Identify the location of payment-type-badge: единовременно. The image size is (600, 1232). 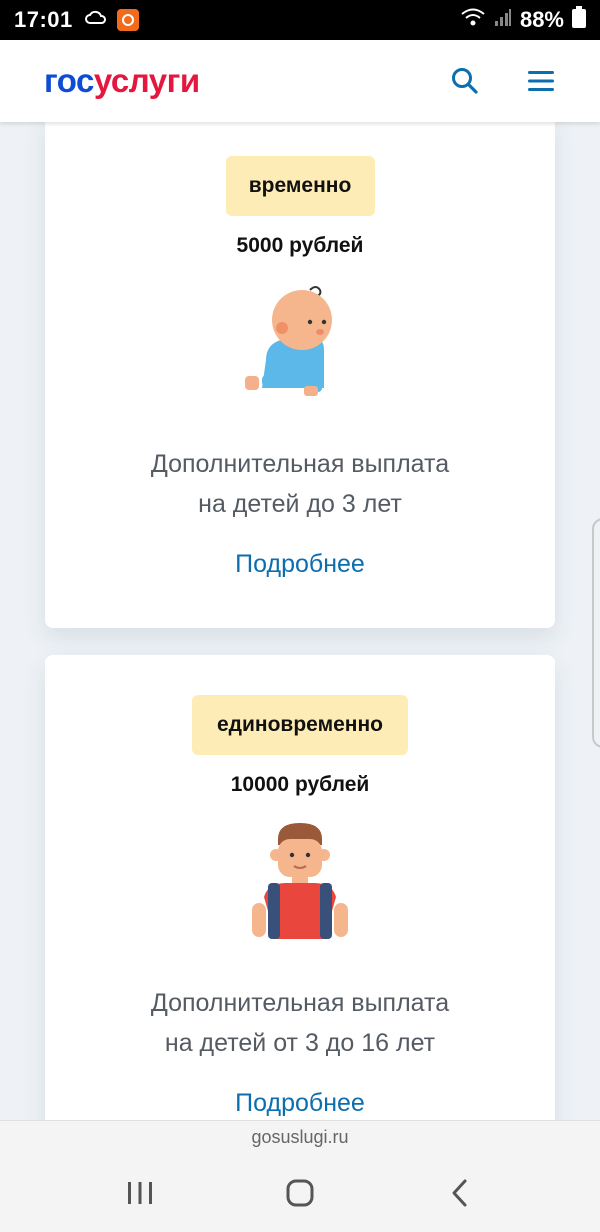
(300, 725).